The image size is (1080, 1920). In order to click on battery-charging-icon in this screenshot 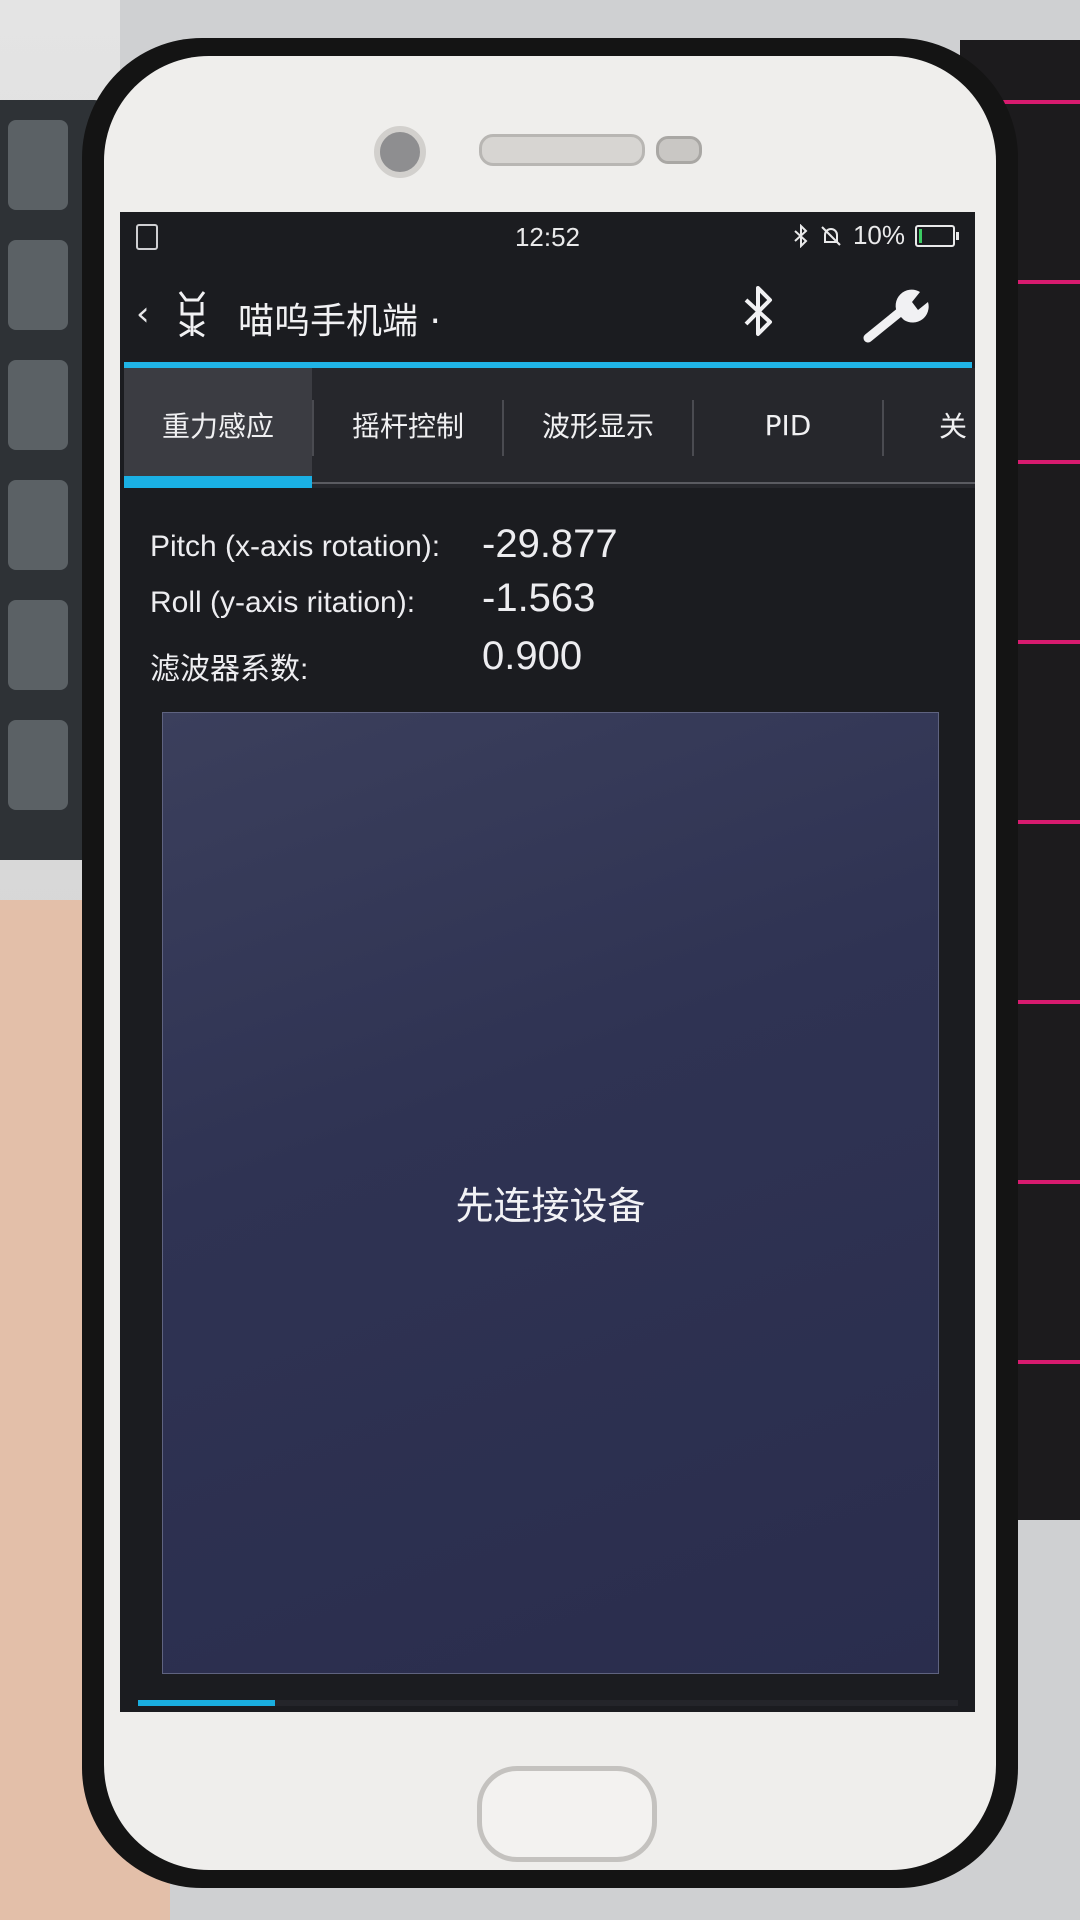, I will do `click(937, 235)`.